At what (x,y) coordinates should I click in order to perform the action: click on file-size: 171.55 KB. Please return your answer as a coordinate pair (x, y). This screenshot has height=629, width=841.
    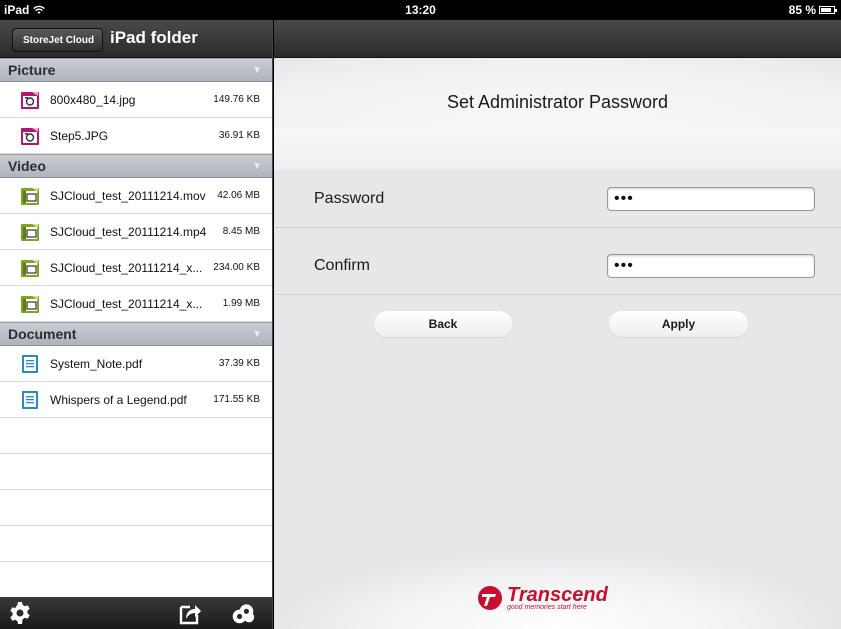
    Looking at the image, I should click on (236, 399).